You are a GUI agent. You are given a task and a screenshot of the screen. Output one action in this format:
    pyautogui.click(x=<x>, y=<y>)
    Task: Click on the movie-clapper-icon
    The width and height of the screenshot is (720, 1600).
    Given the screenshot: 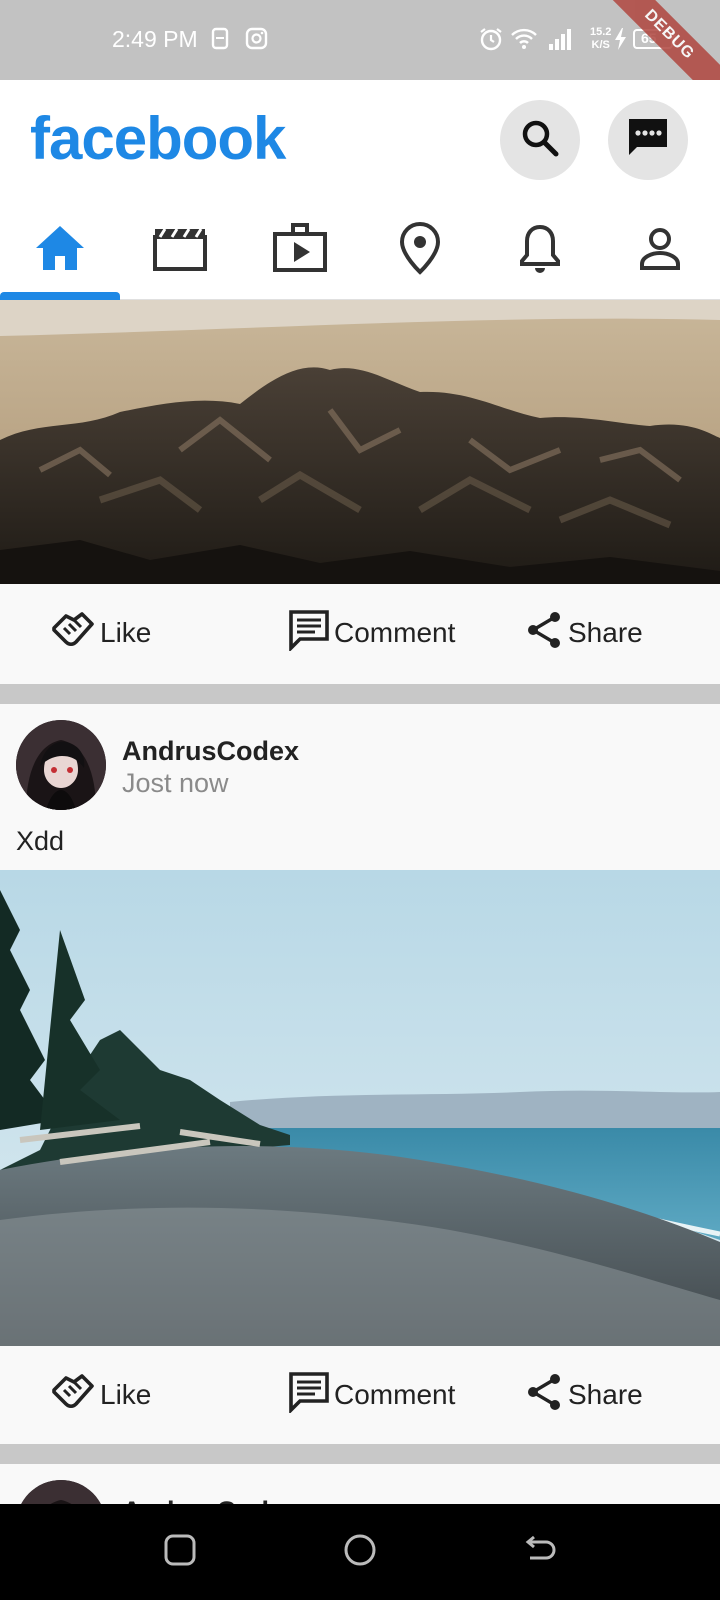 What is the action you would take?
    pyautogui.click(x=180, y=250)
    